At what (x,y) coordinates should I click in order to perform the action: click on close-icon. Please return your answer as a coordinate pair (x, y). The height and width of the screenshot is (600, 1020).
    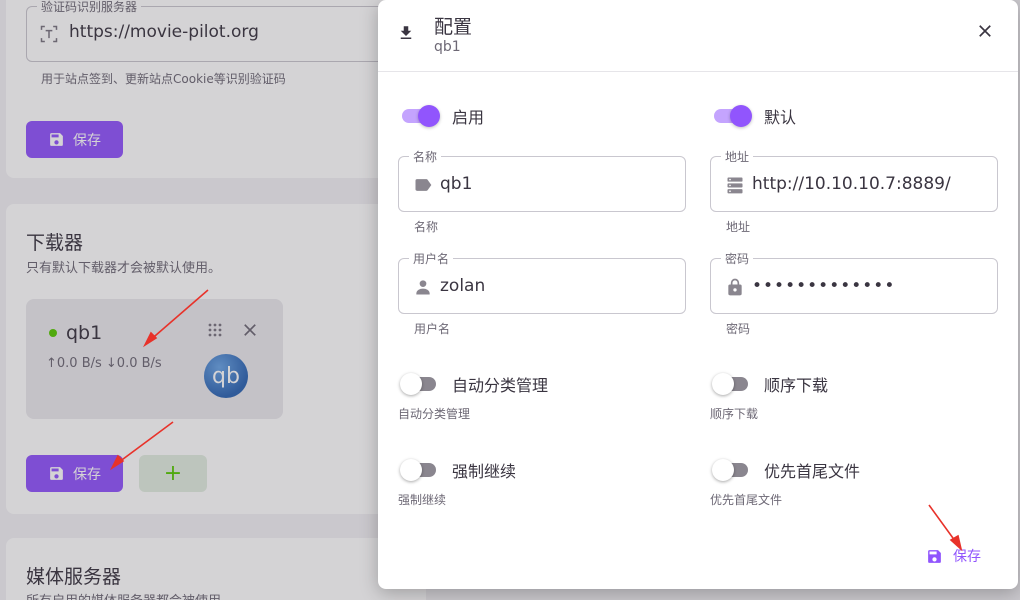
    Looking at the image, I should click on (985, 31).